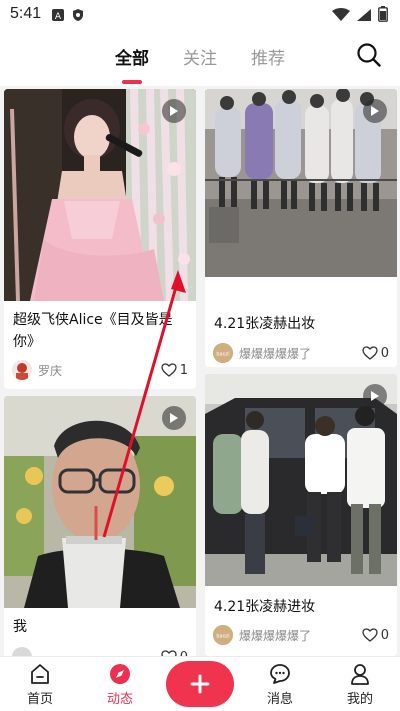 The width and height of the screenshot is (400, 711). What do you see at coordinates (40, 674) in the screenshot?
I see `home-icon` at bounding box center [40, 674].